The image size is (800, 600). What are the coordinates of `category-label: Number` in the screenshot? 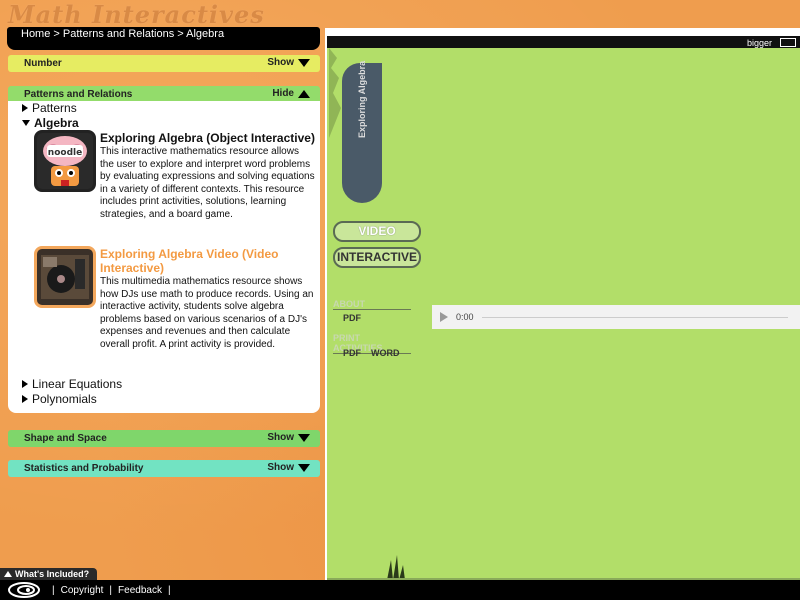 It's located at (43, 63).